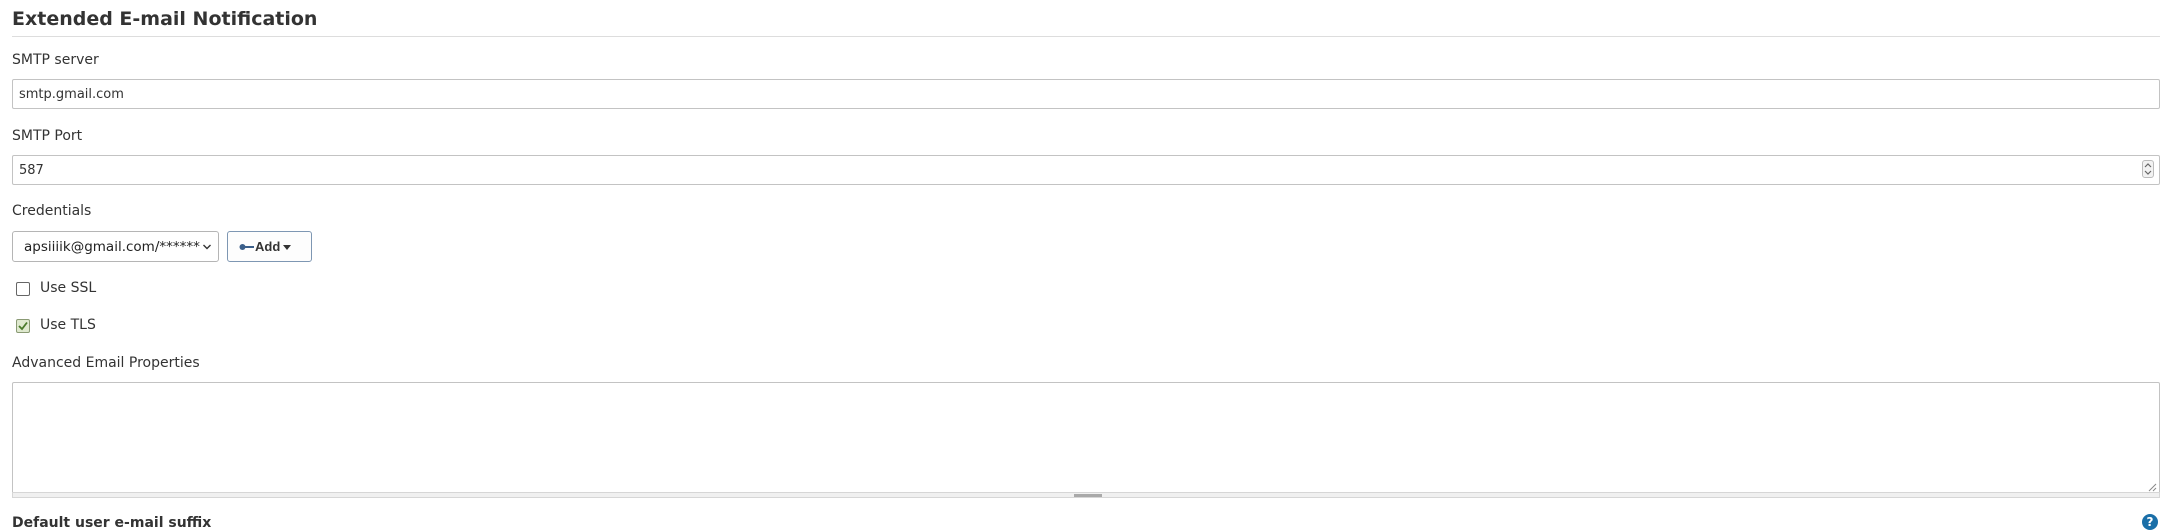 The image size is (2174, 531). Describe the element at coordinates (207, 247) in the screenshot. I see `chevron-down-icon` at that location.